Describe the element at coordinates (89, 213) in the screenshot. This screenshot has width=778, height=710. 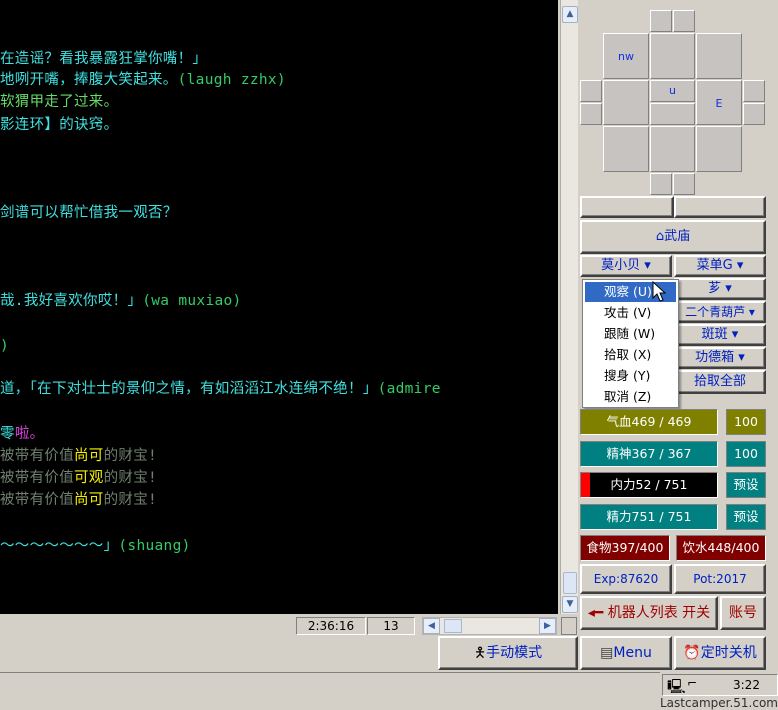
I see `terminal-line: 剑谱可以帮忙借我一观否？` at that location.